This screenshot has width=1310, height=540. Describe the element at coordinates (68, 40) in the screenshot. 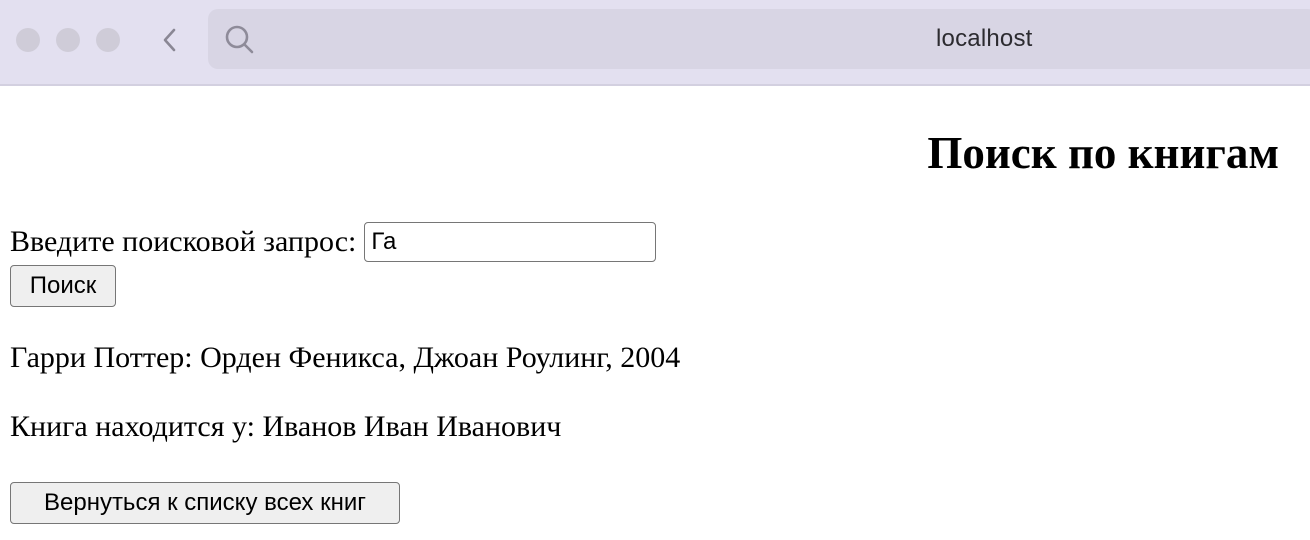

I see `window-minimize-control` at that location.